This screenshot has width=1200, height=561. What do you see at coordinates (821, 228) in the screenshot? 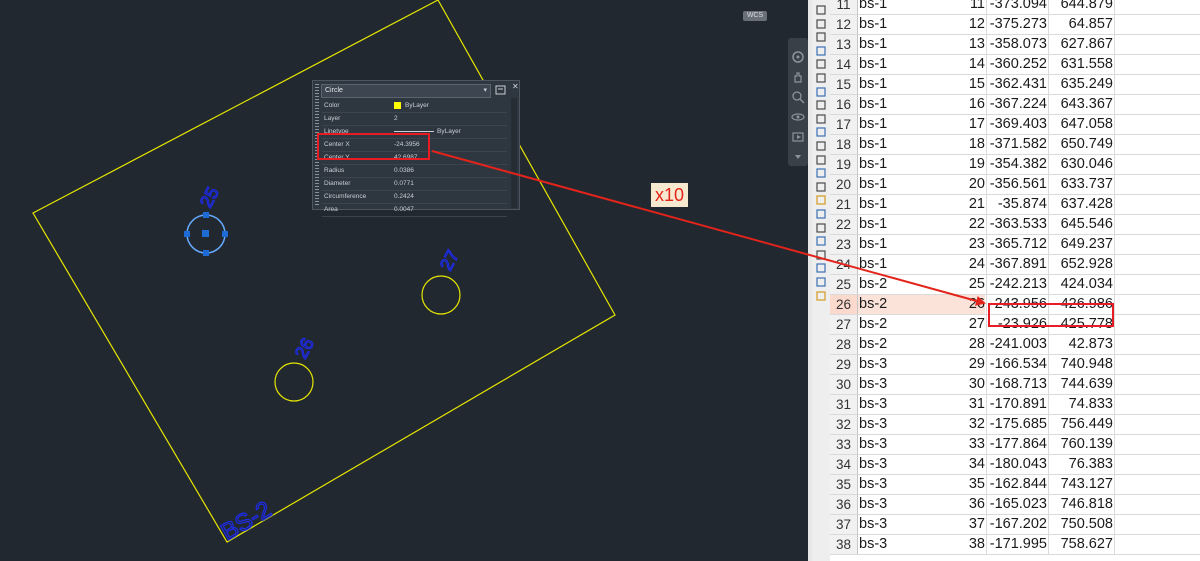
I see `insert-tool-icon` at bounding box center [821, 228].